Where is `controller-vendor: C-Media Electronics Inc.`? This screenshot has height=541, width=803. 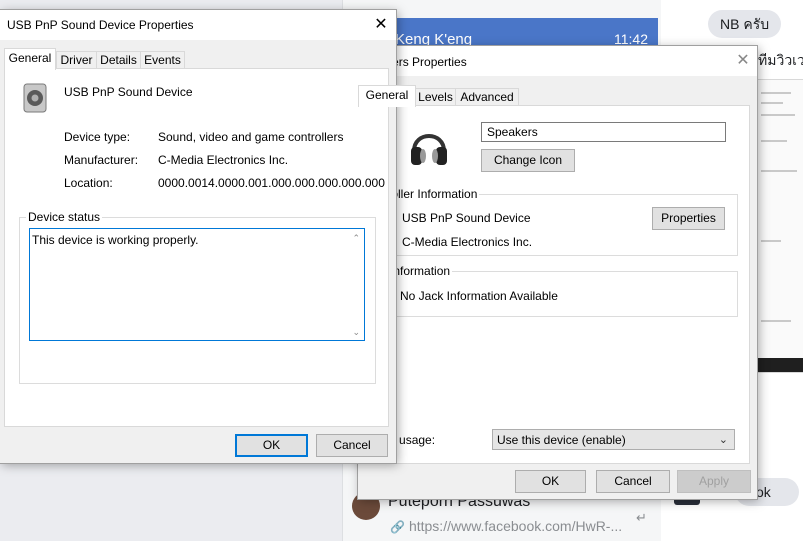
controller-vendor: C-Media Electronics Inc. is located at coordinates (467, 242).